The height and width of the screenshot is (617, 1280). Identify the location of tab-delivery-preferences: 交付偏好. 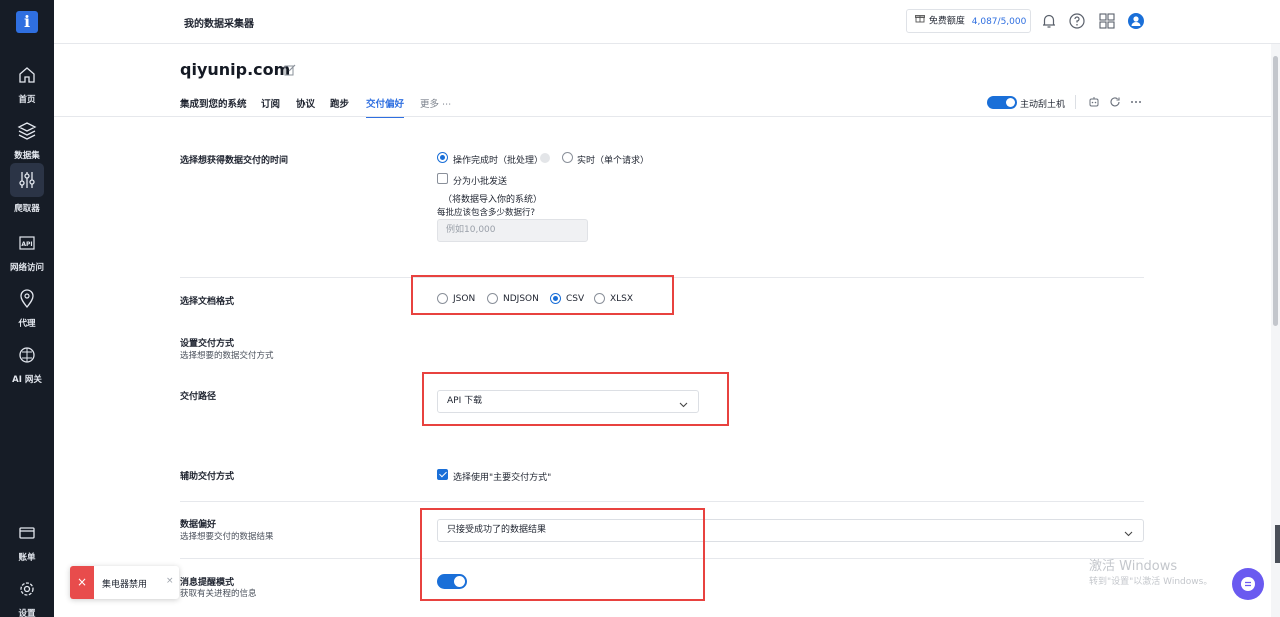
(385, 107).